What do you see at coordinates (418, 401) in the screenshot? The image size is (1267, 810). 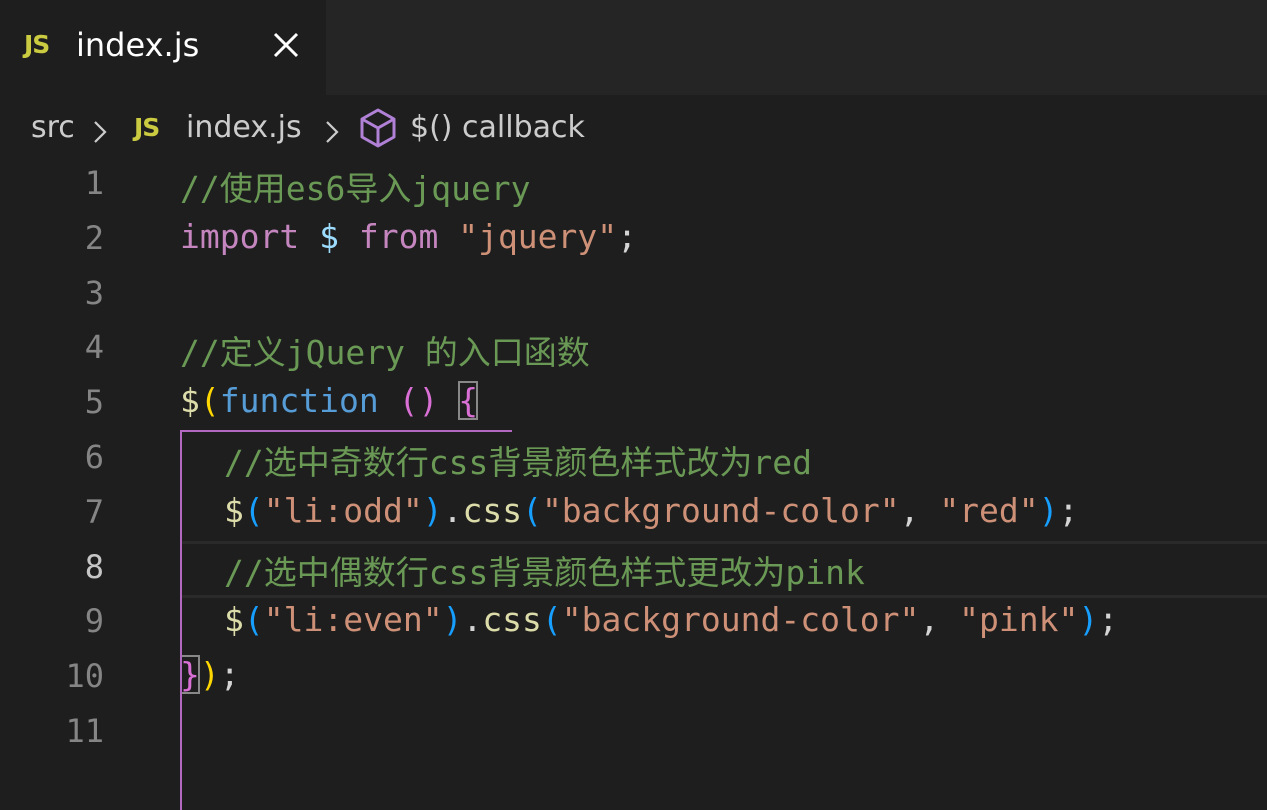 I see `code-token: ()` at bounding box center [418, 401].